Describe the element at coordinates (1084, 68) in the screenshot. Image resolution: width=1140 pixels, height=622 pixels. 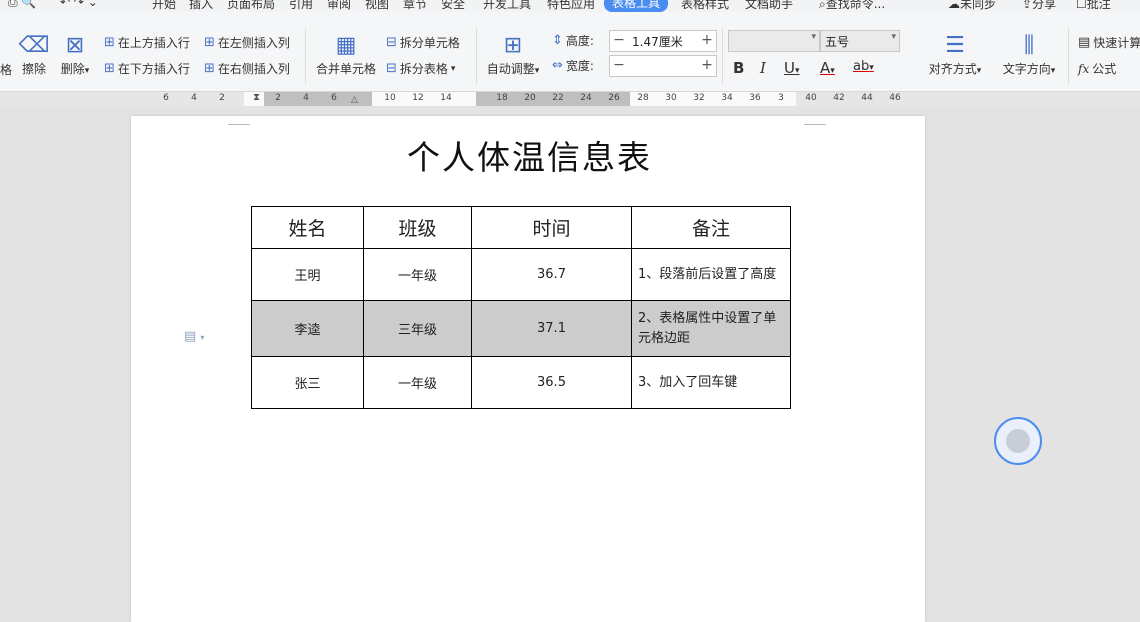
I see `formula-icon: fx` at that location.